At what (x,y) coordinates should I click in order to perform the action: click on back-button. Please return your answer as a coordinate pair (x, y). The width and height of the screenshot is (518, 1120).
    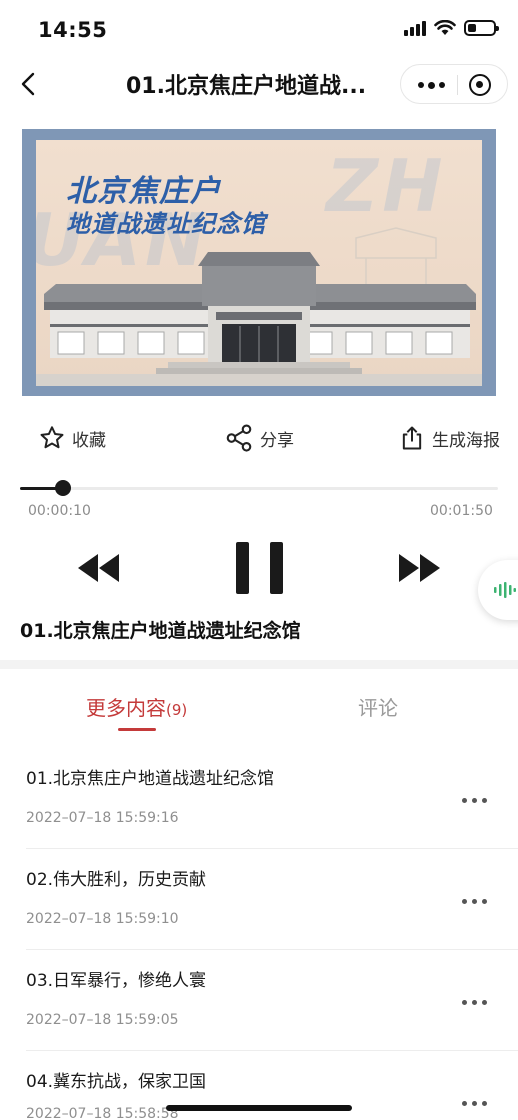
    Looking at the image, I should click on (30, 84).